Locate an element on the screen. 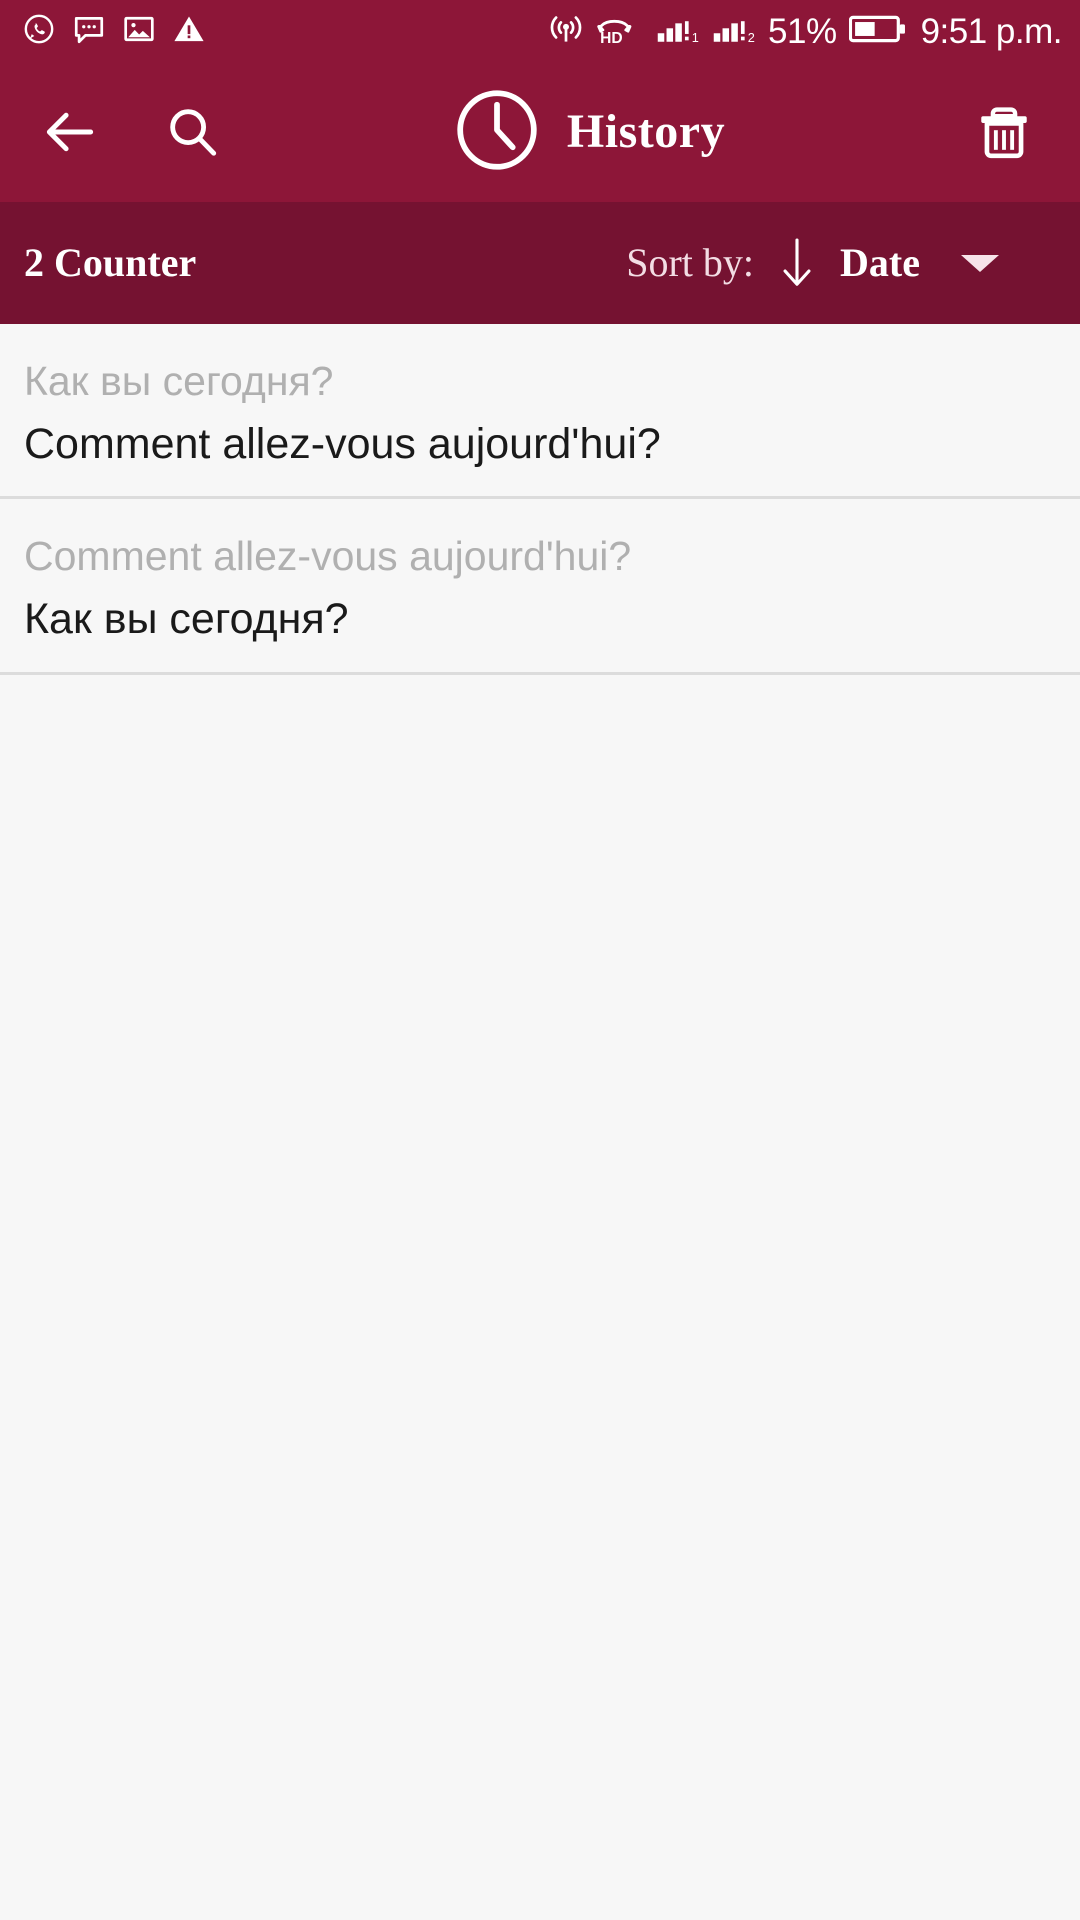 The image size is (1080, 1920). arrow-left-icon is located at coordinates (70, 132).